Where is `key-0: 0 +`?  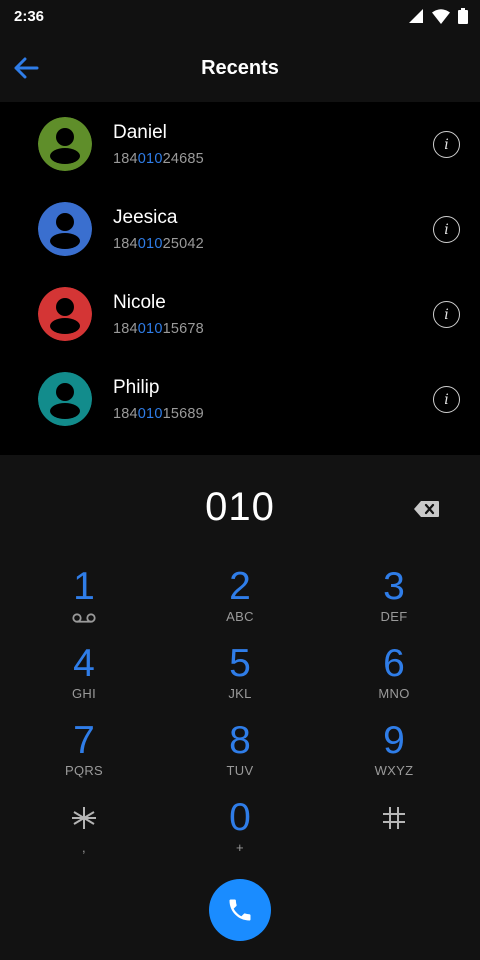
key-0: 0 + is located at coordinates (240, 832).